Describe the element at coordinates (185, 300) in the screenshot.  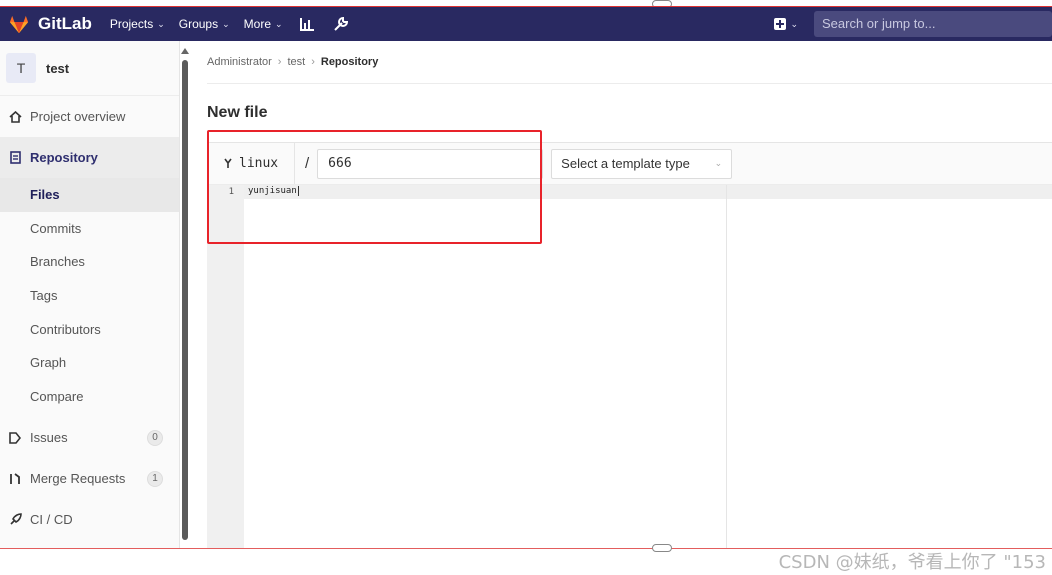
I see `sidebar-scrollbar` at that location.